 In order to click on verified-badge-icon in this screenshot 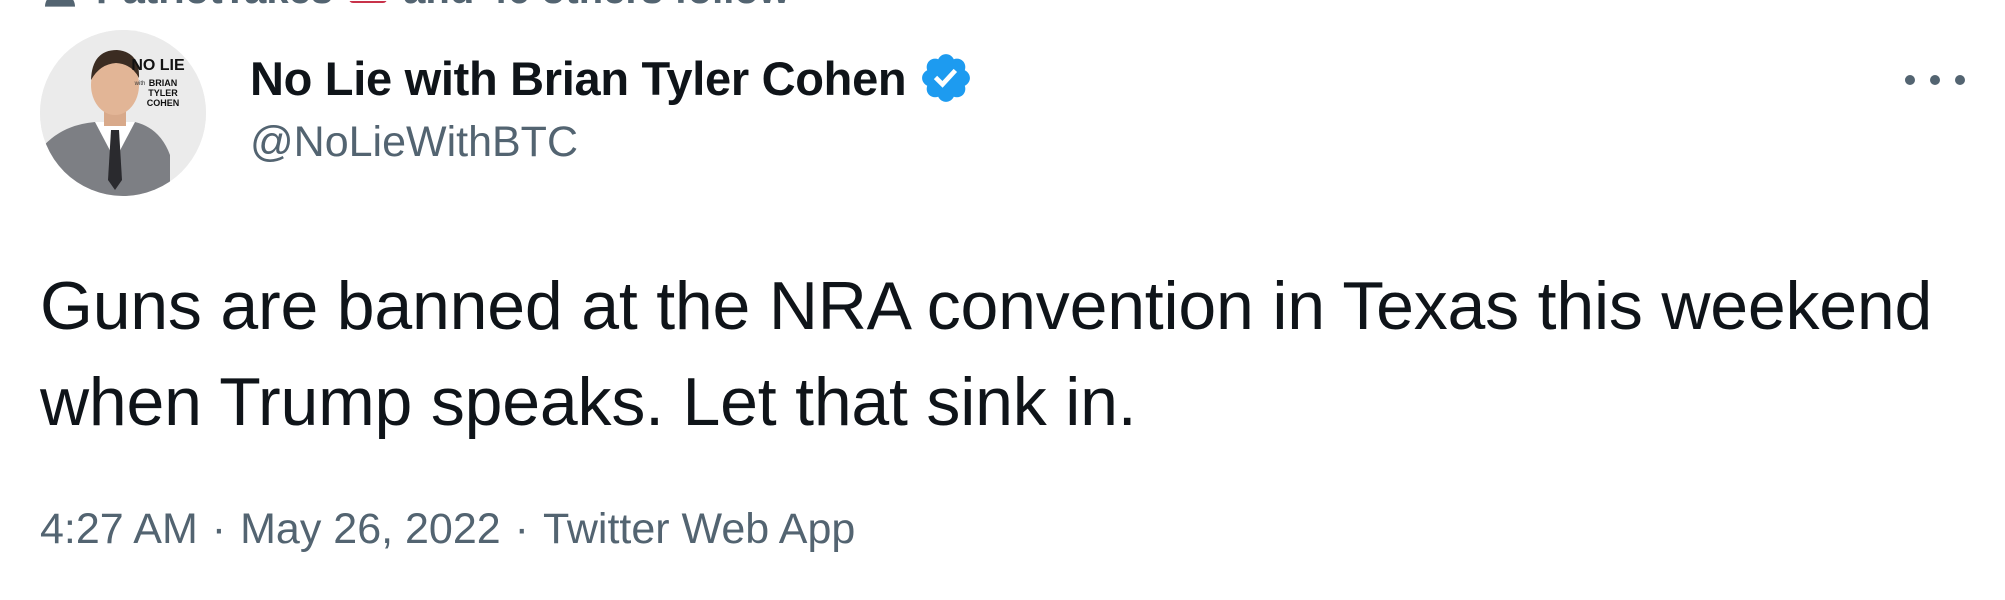, I will do `click(946, 78)`.